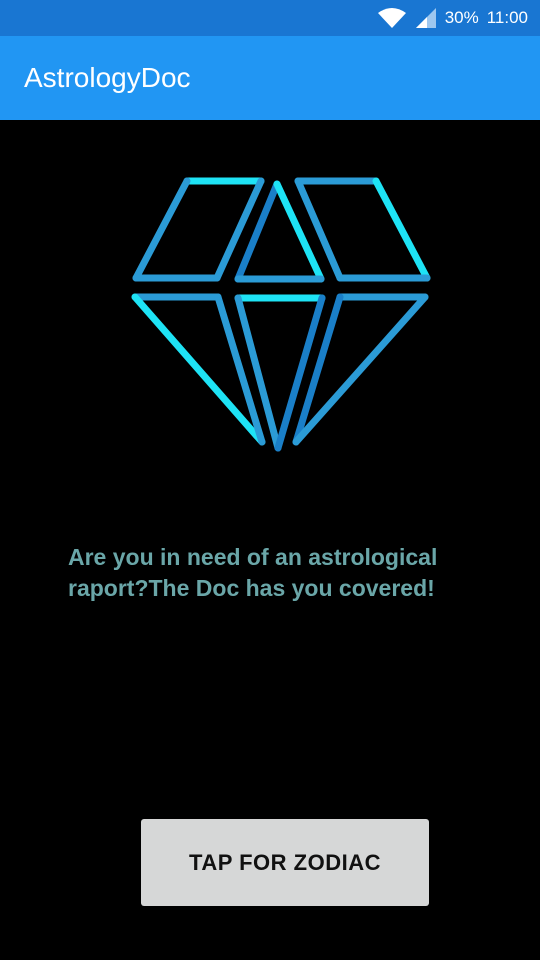  Describe the element at coordinates (392, 18) in the screenshot. I see `wifi-icon` at that location.